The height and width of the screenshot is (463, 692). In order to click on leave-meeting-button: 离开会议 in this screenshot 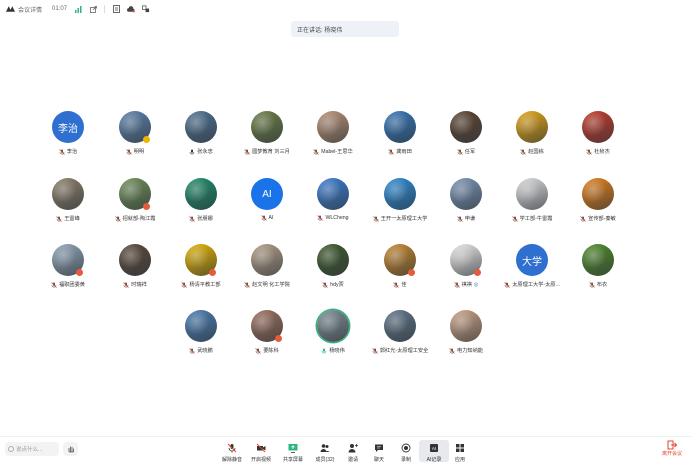, I will do `click(672, 451)`.